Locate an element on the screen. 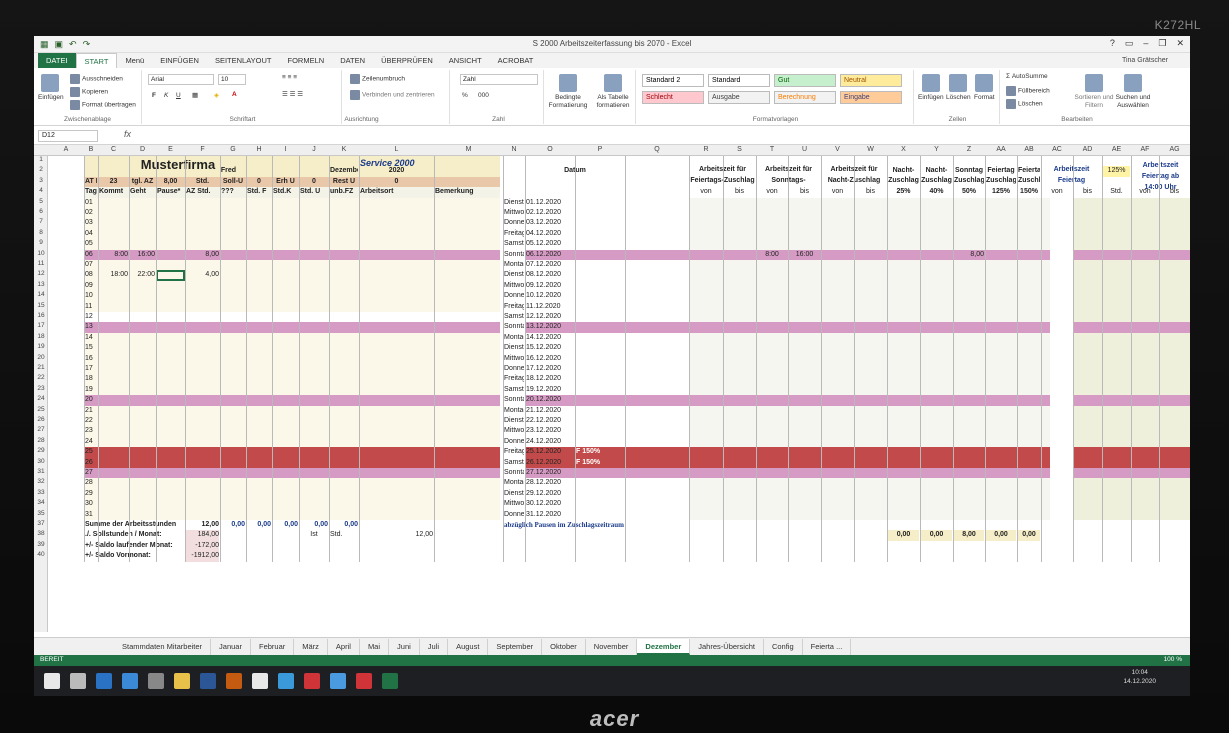 This screenshot has height=733, width=1229. month-summary-cell: Rest U is located at coordinates (344, 182).